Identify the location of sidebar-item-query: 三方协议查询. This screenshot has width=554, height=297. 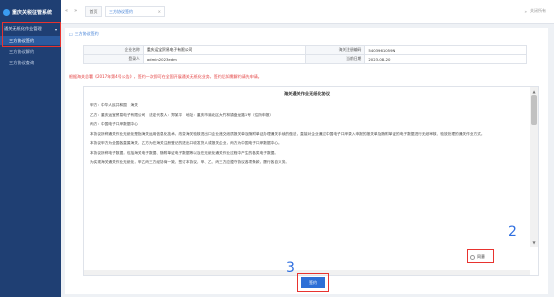
(30, 62).